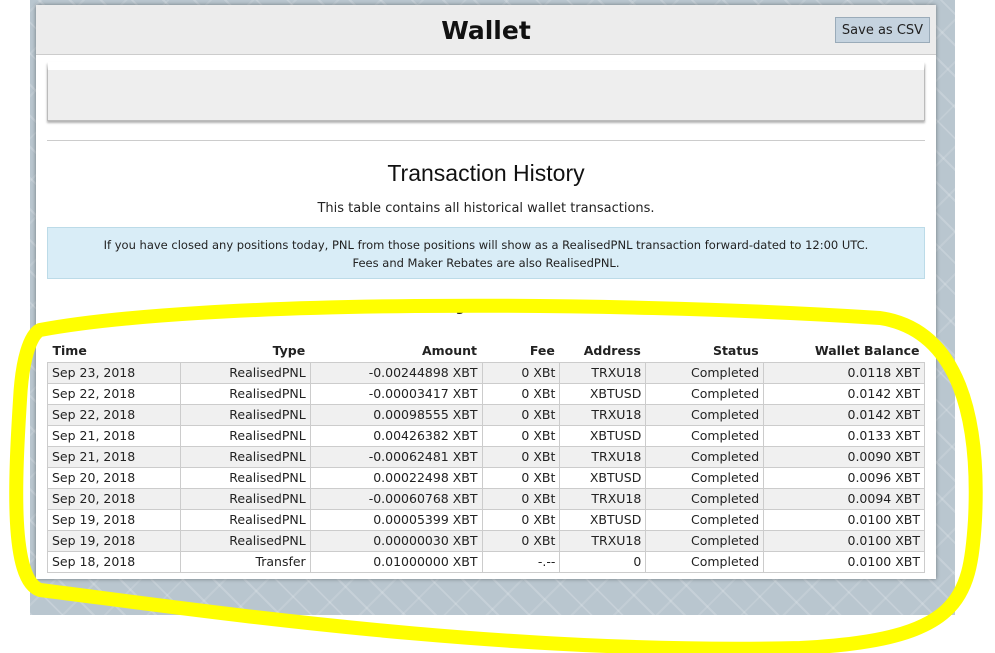 This screenshot has width=995, height=653. What do you see at coordinates (705, 351) in the screenshot?
I see `column-header: Status` at bounding box center [705, 351].